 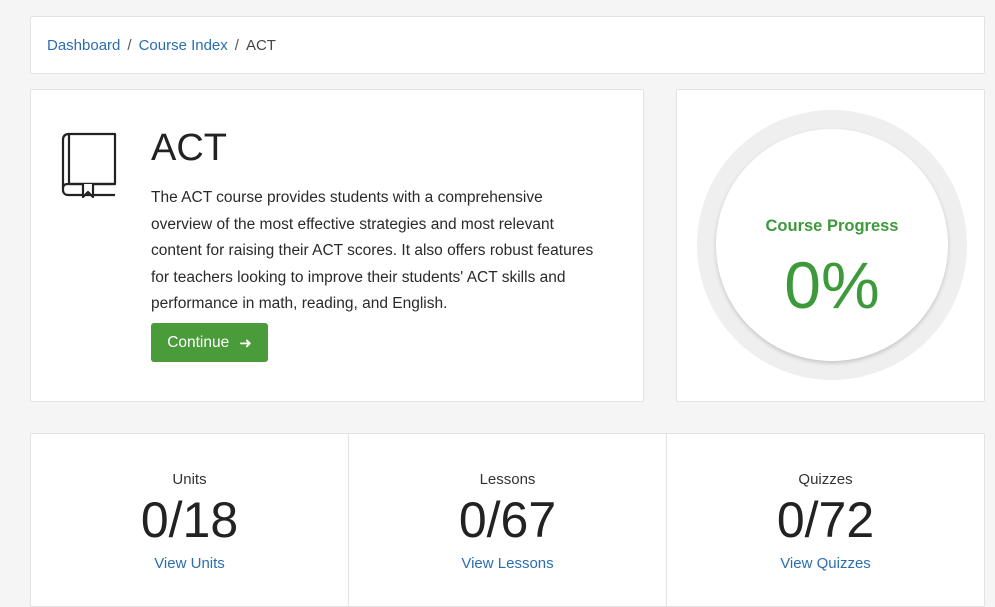 I want to click on progress-circle: Course Progress 0%, so click(x=832, y=245).